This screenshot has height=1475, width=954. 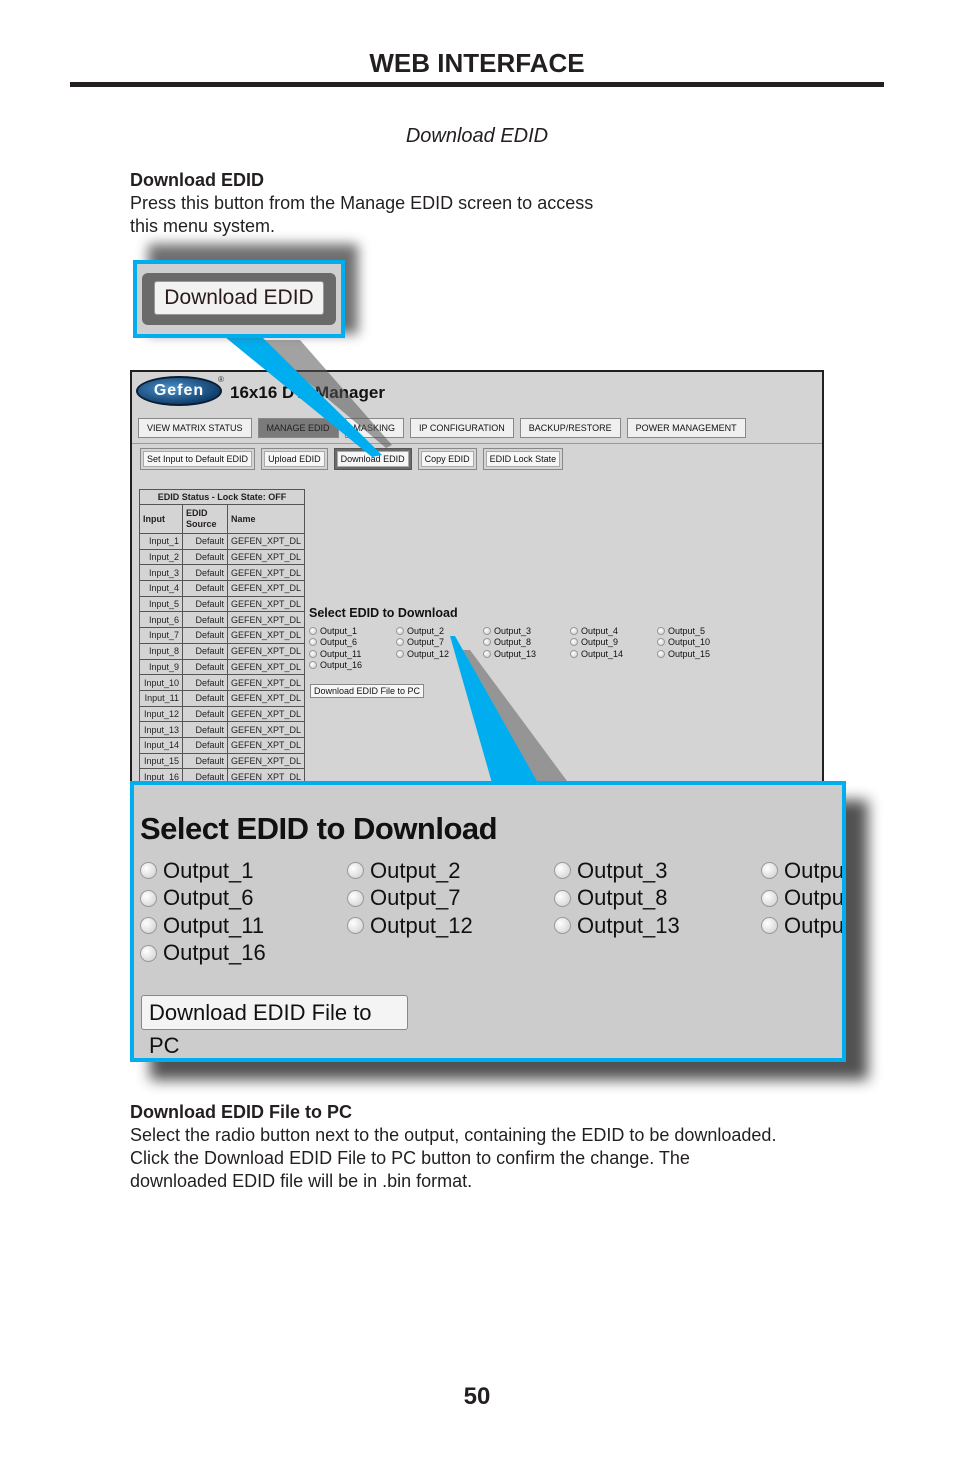 What do you see at coordinates (161, 667) in the screenshot?
I see `input-cell: Input_9` at bounding box center [161, 667].